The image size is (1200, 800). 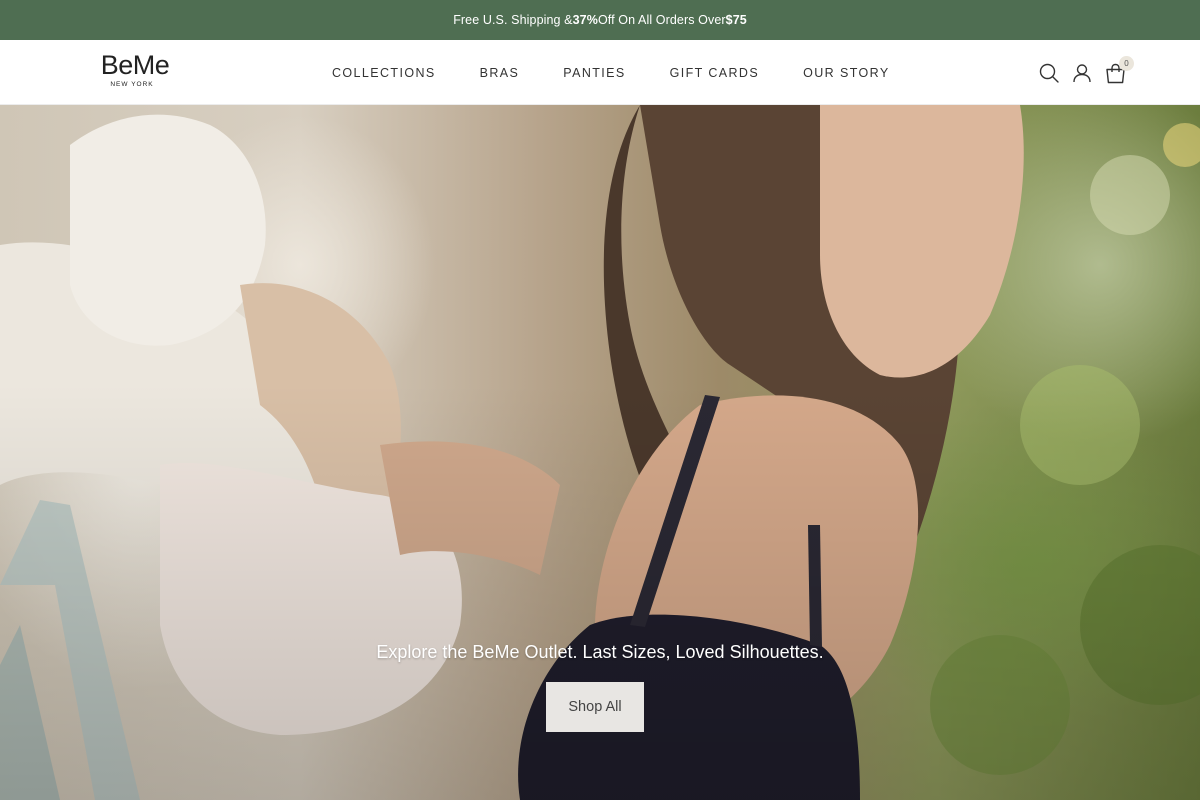 I want to click on search-icon, so click(x=1049, y=73).